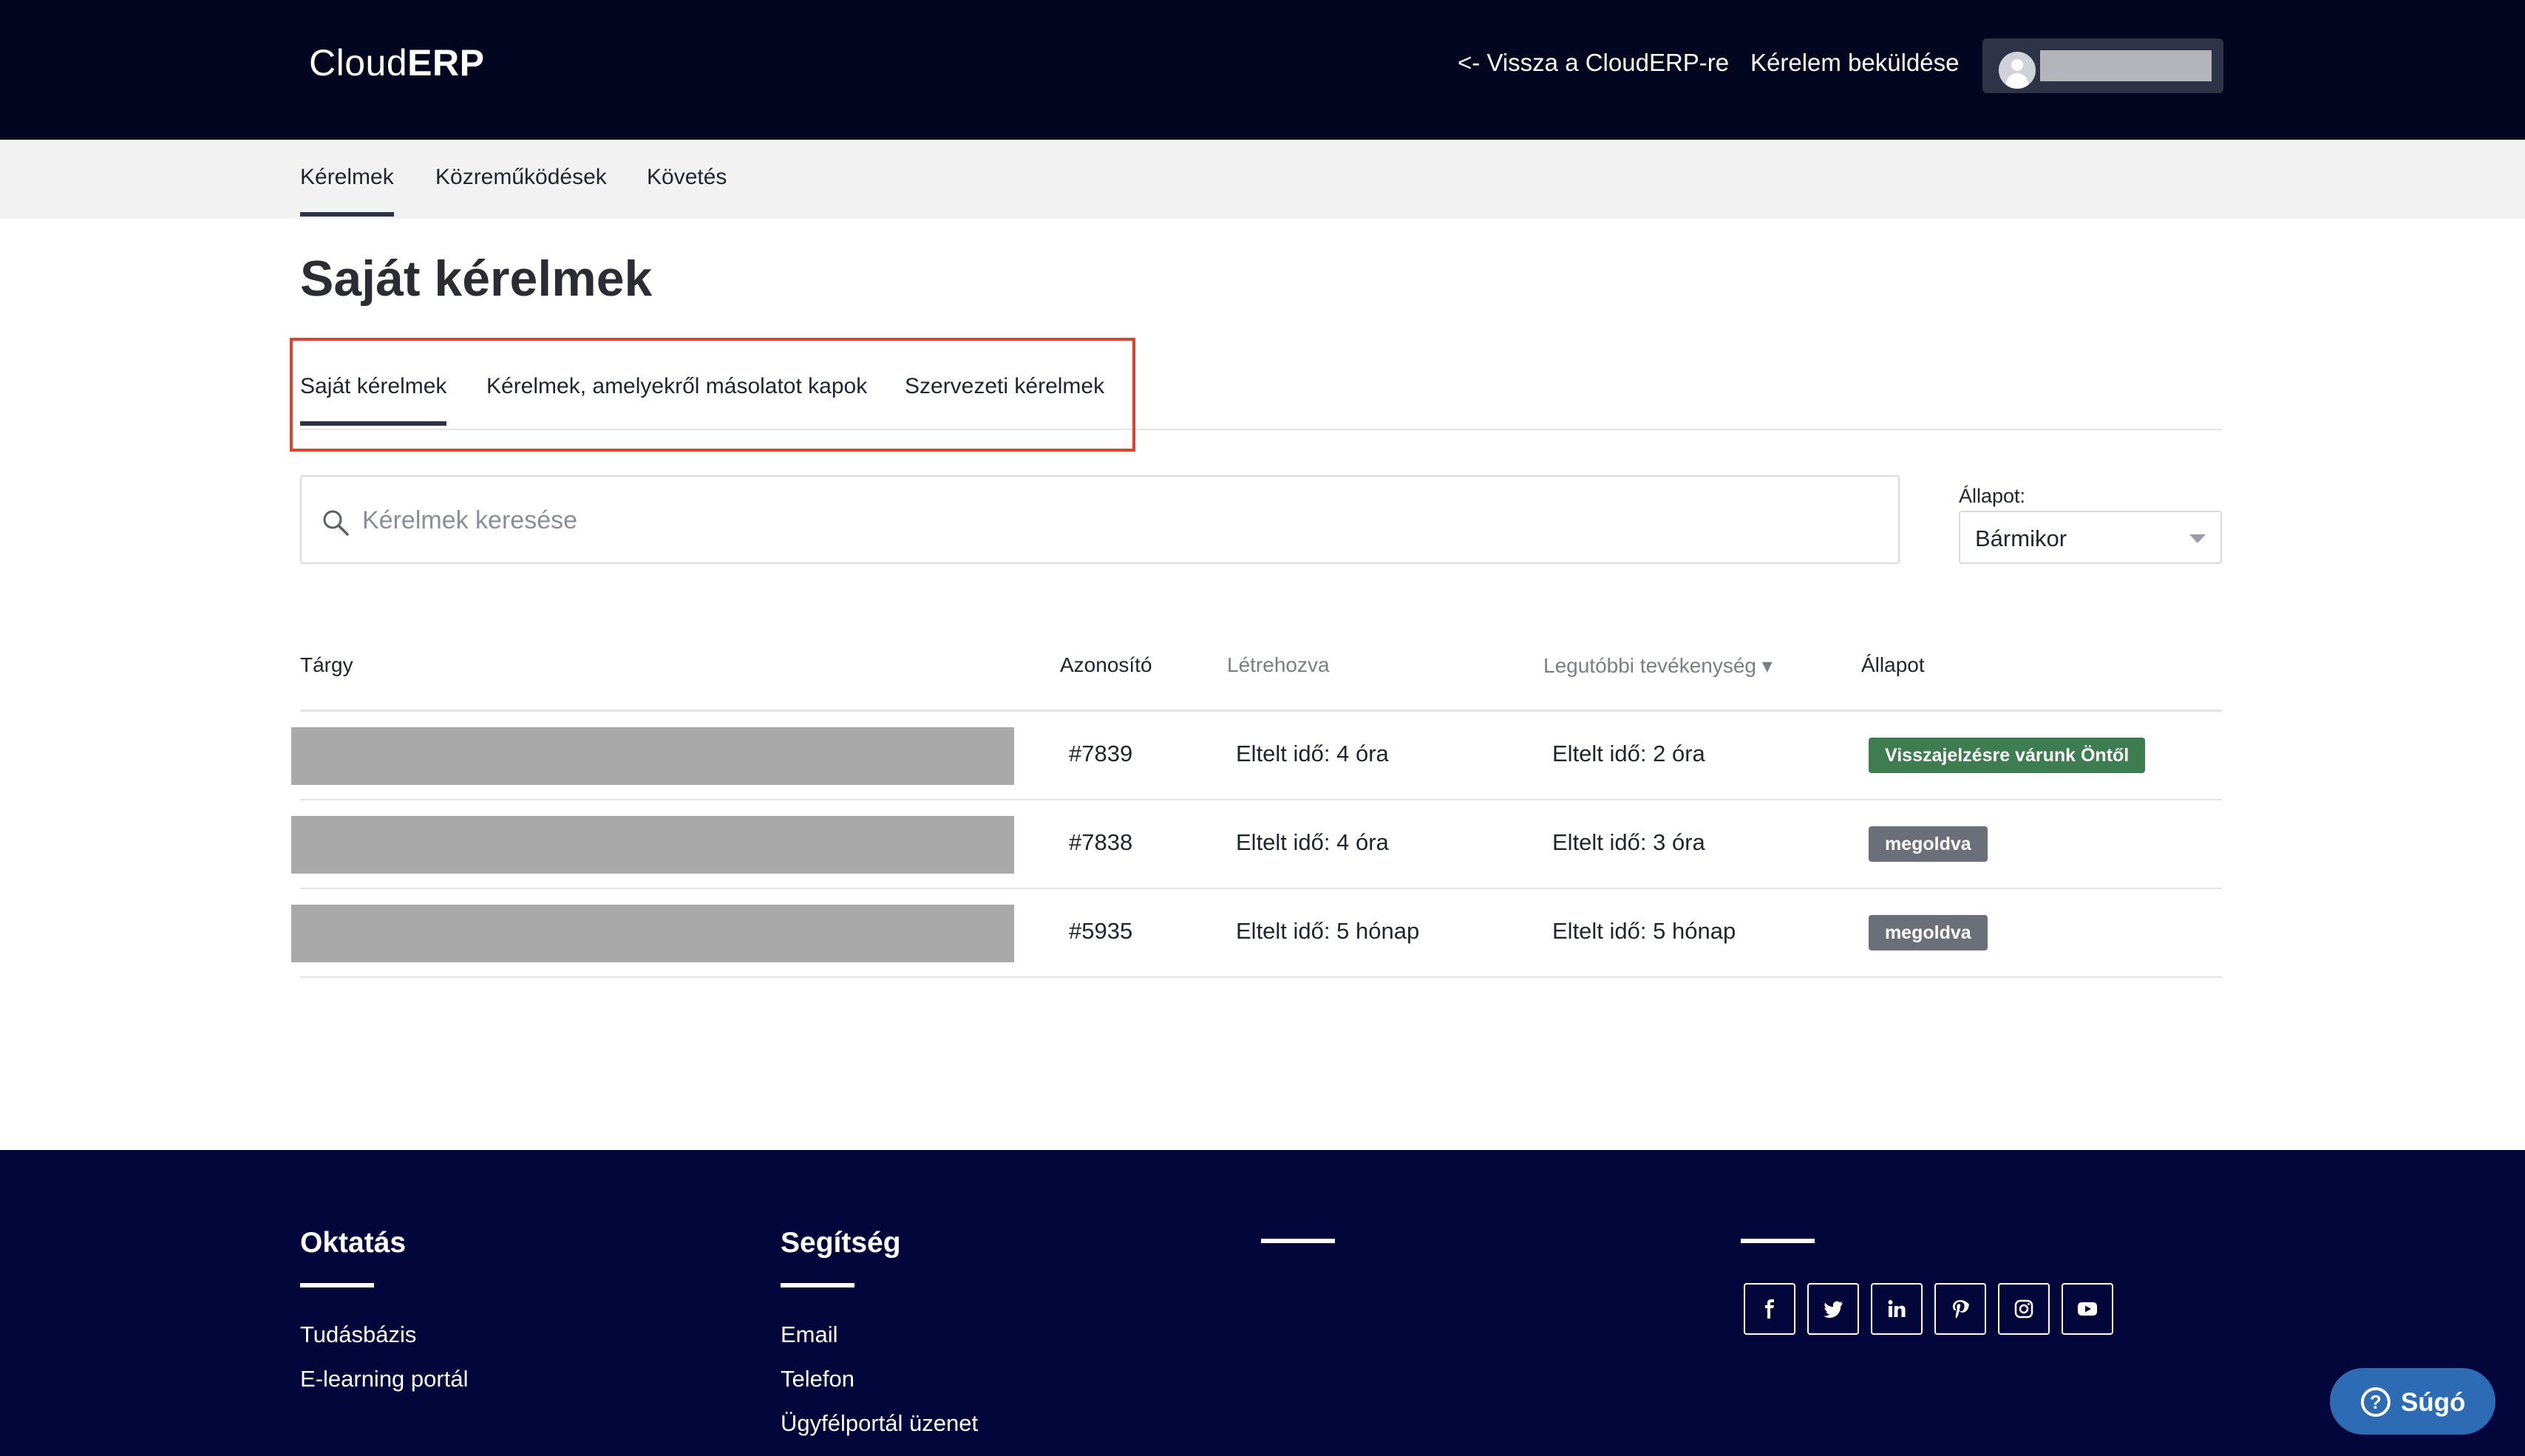 This screenshot has height=1456, width=2525. I want to click on facebook-button, so click(1769, 1309).